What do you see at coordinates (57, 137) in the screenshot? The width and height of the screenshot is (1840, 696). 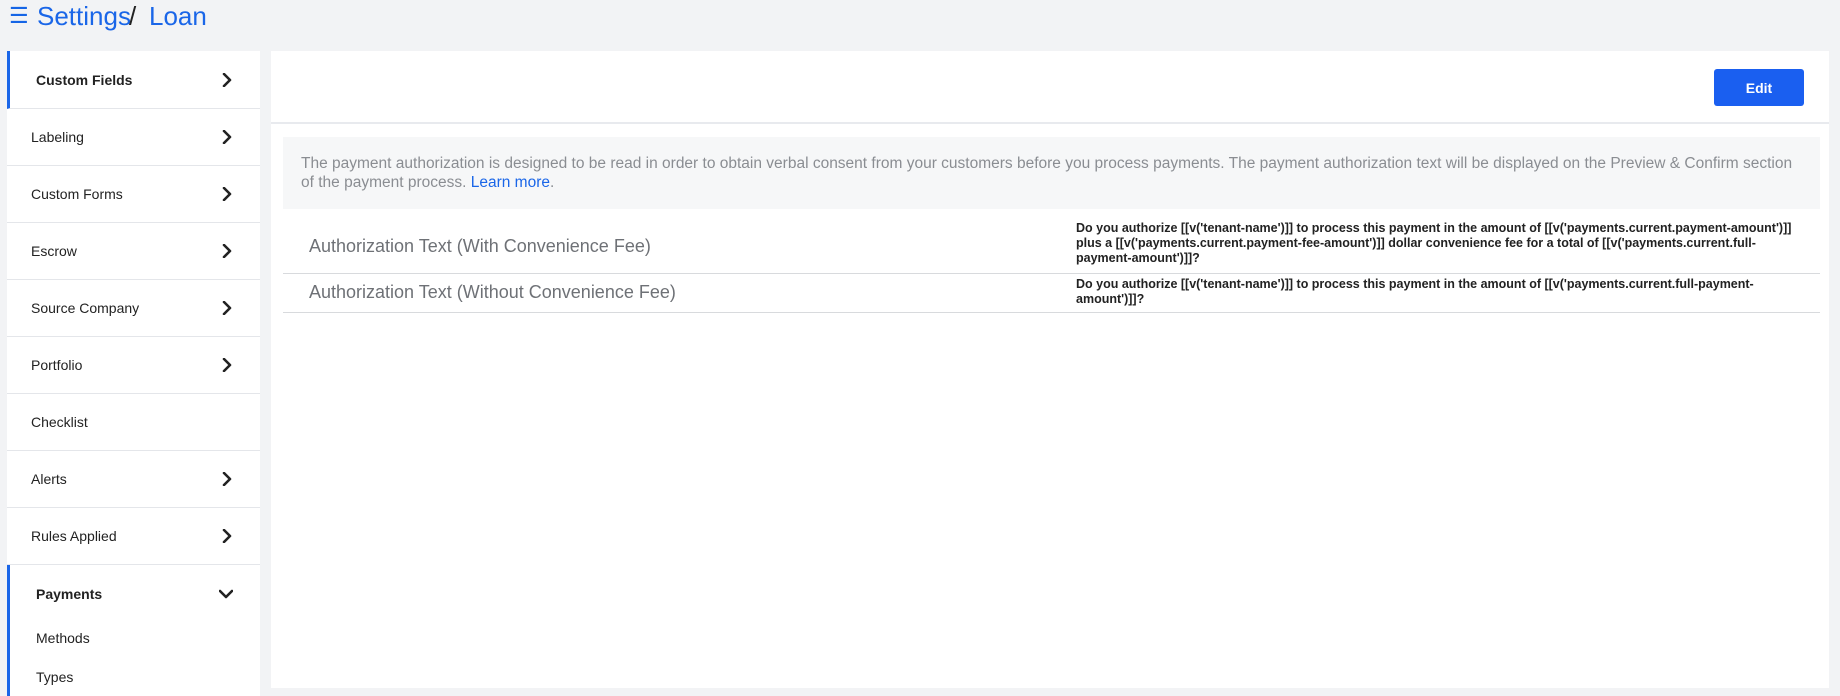 I see `sidebar-item-label: Labeling` at bounding box center [57, 137].